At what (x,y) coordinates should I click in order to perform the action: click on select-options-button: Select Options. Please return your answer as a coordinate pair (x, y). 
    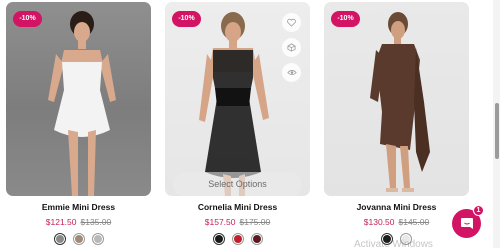
    Looking at the image, I should click on (237, 184).